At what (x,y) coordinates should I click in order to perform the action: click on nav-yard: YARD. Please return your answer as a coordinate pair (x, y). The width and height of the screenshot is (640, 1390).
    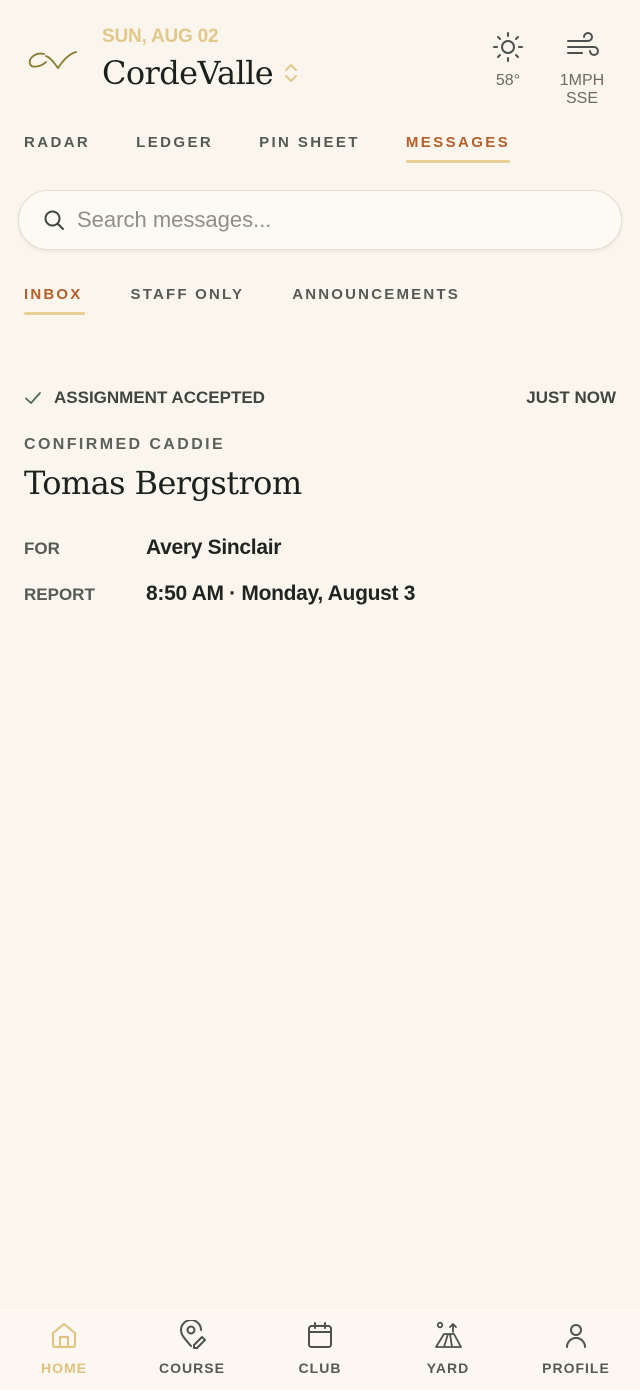
    Looking at the image, I should click on (448, 1349).